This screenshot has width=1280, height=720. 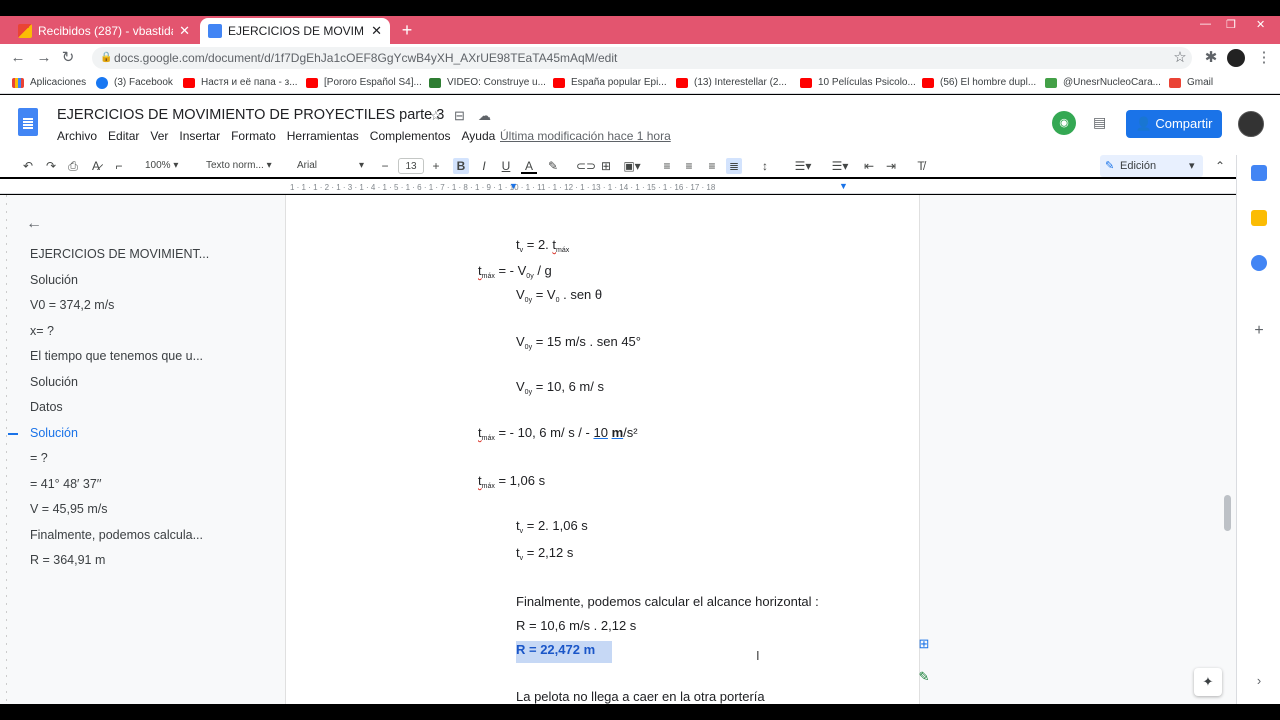 What do you see at coordinates (1236, 58) in the screenshot?
I see `profile-avatar` at bounding box center [1236, 58].